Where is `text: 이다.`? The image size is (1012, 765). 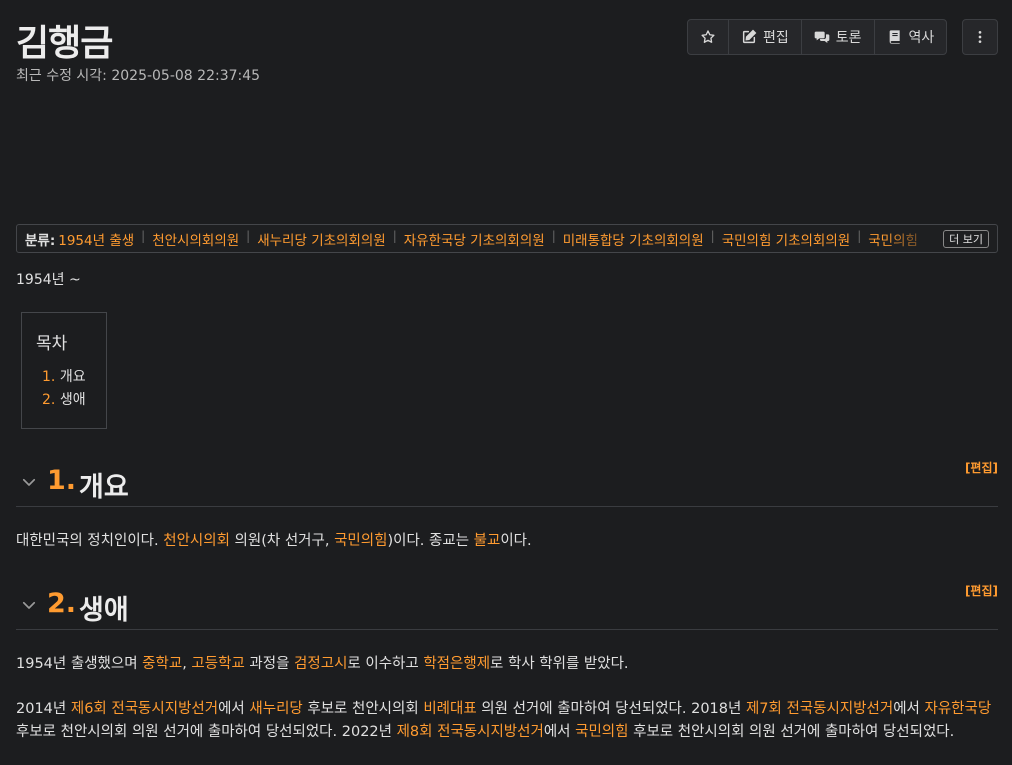 text: 이다. is located at coordinates (516, 541).